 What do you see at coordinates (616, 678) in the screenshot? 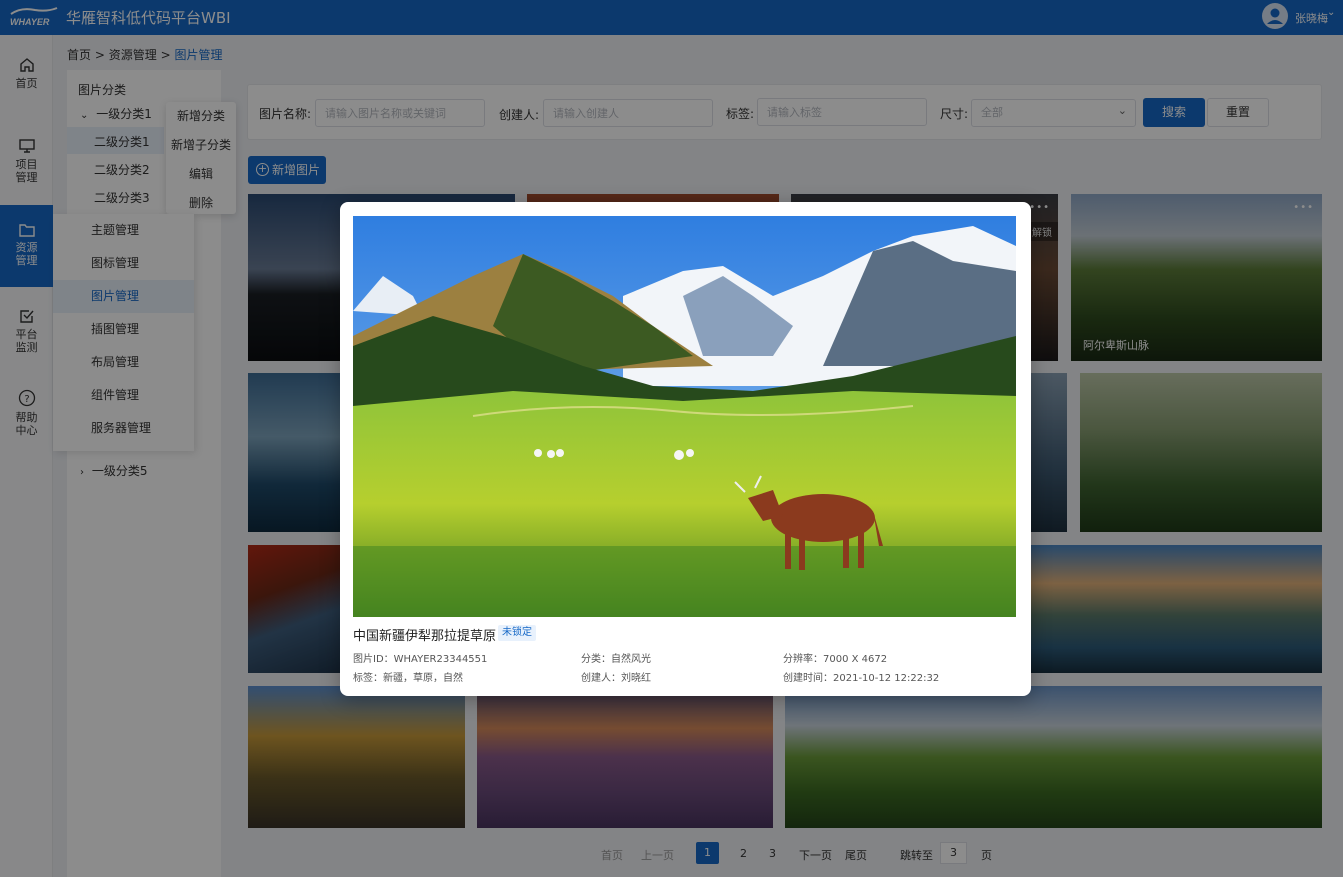
I see `image-creator: 创建人：刘晓红` at bounding box center [616, 678].